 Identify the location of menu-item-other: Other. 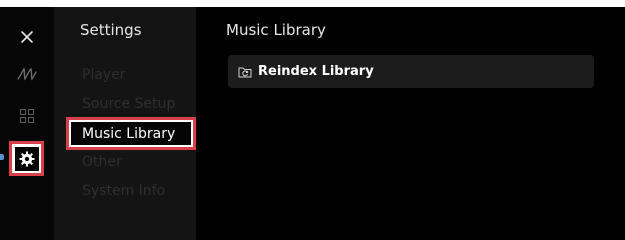
(102, 162).